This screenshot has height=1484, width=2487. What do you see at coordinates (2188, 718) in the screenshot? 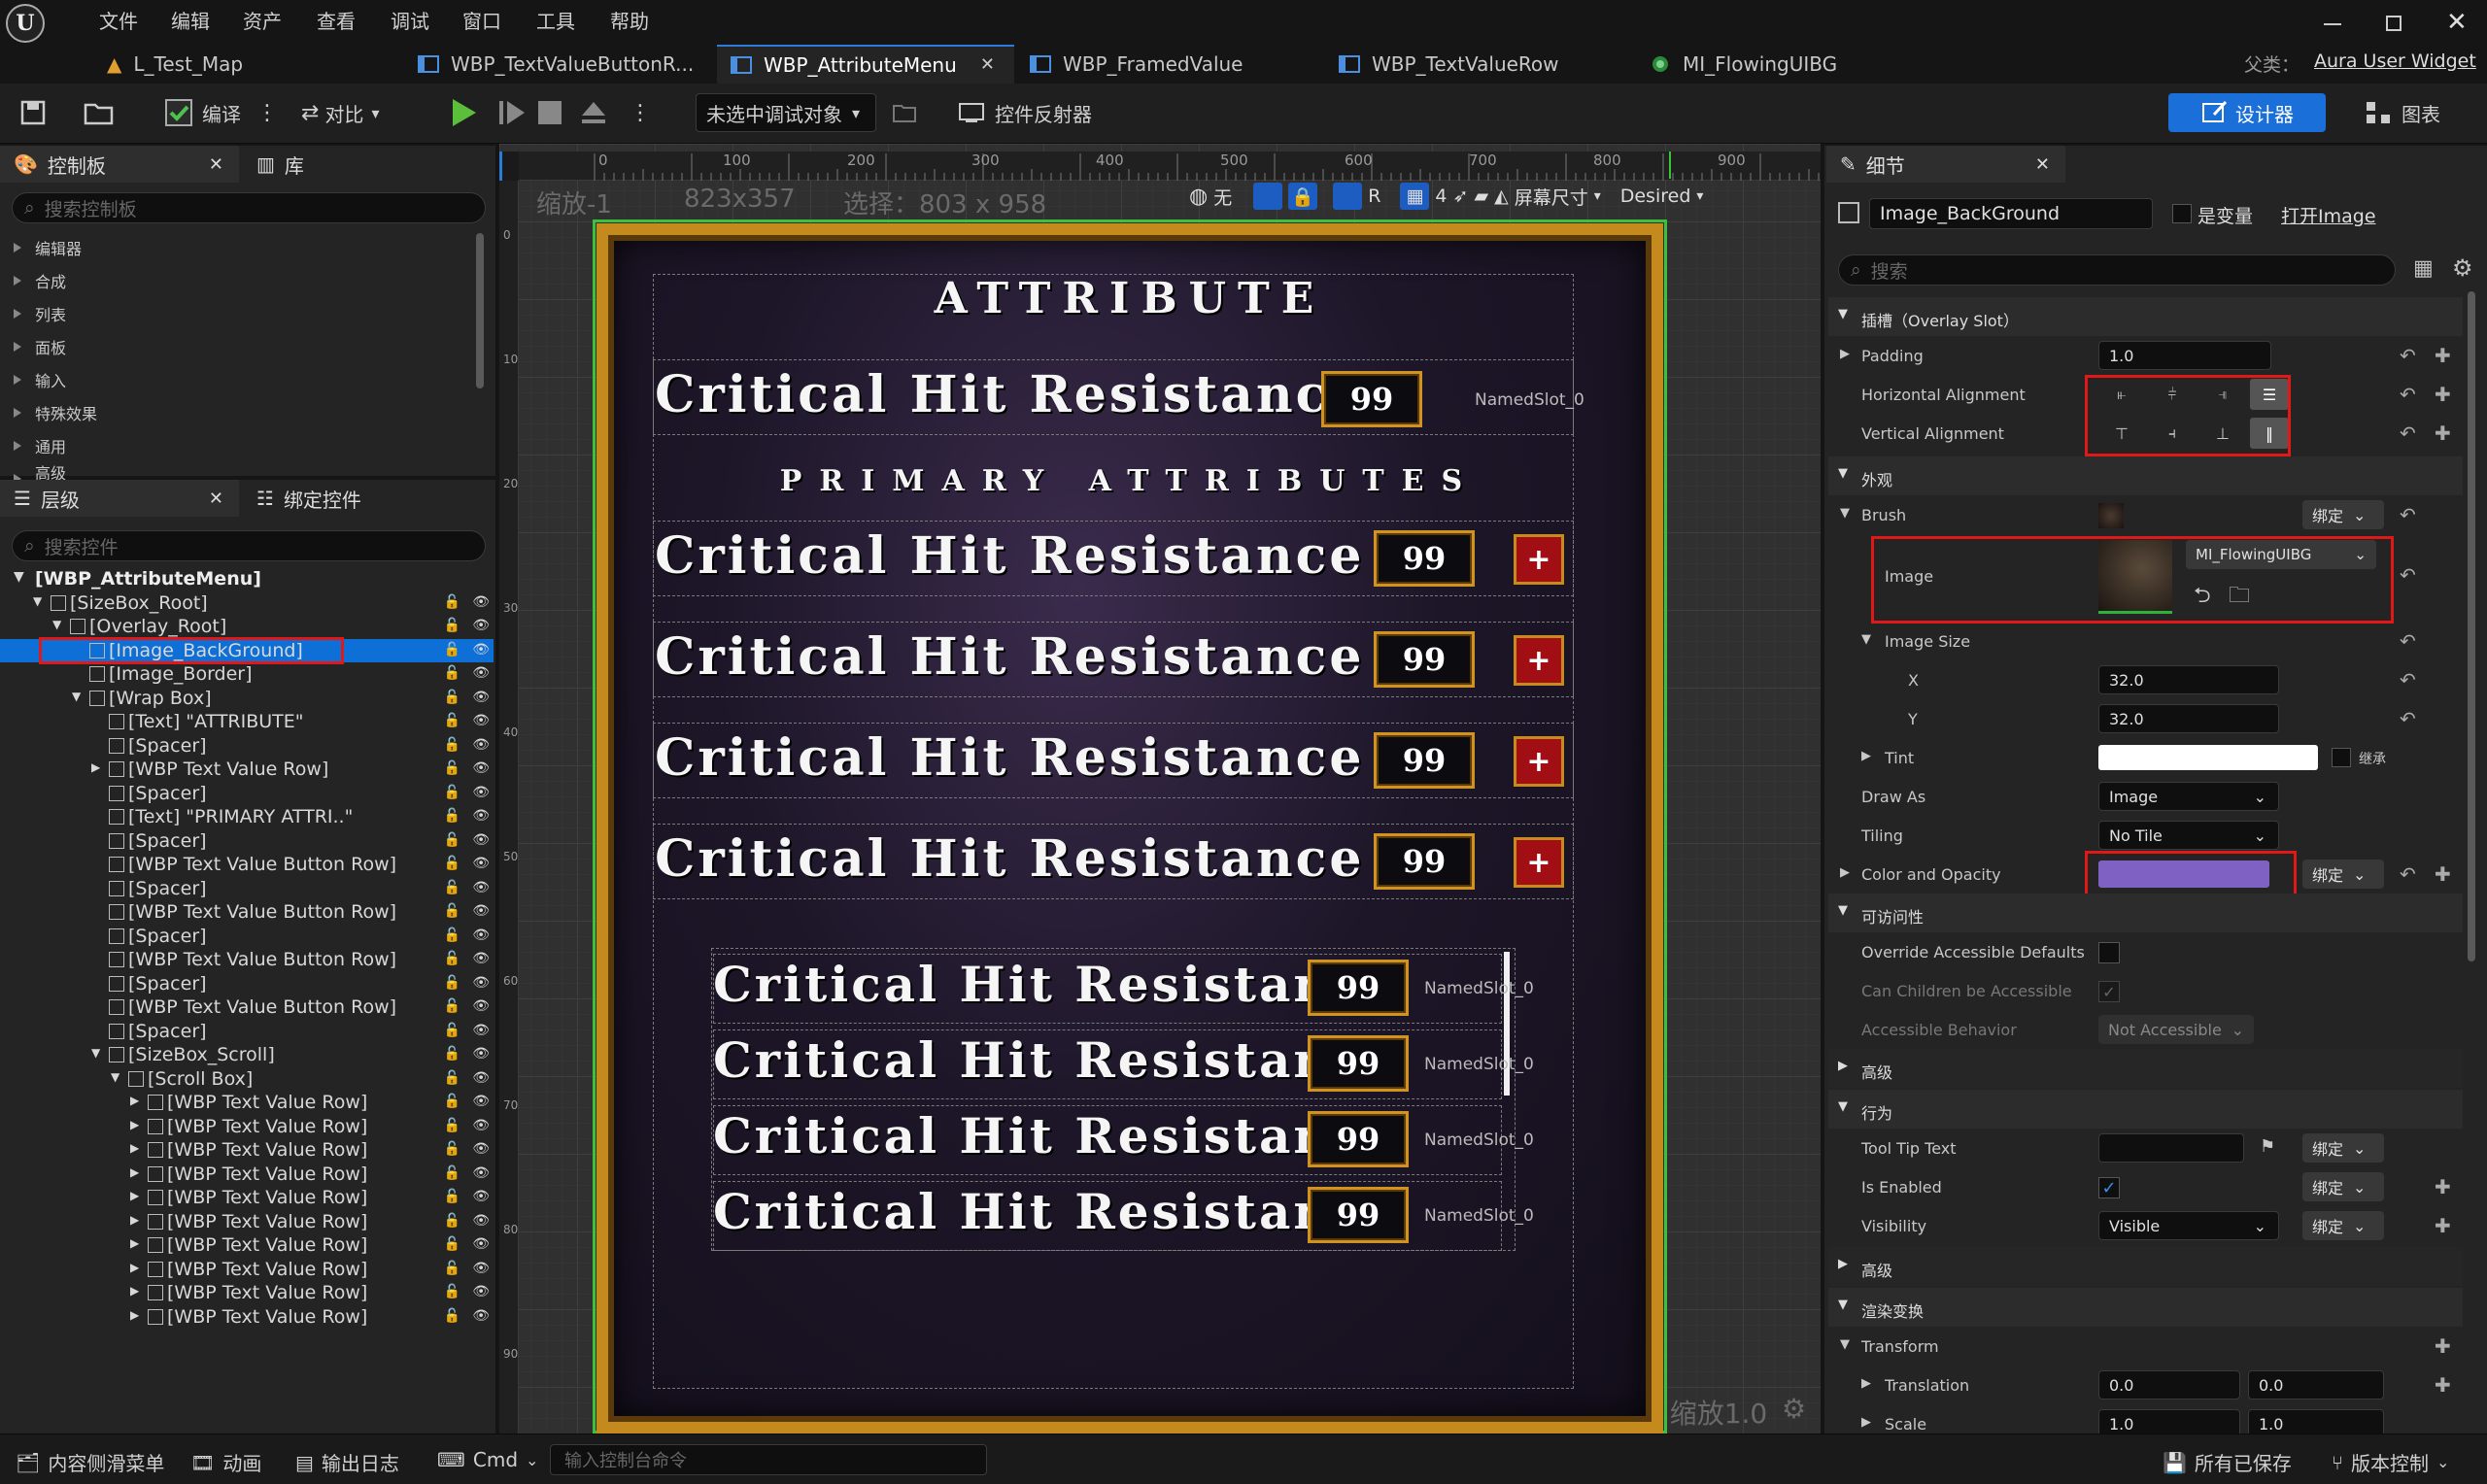
I see `image-size-y-field: 32.0` at bounding box center [2188, 718].